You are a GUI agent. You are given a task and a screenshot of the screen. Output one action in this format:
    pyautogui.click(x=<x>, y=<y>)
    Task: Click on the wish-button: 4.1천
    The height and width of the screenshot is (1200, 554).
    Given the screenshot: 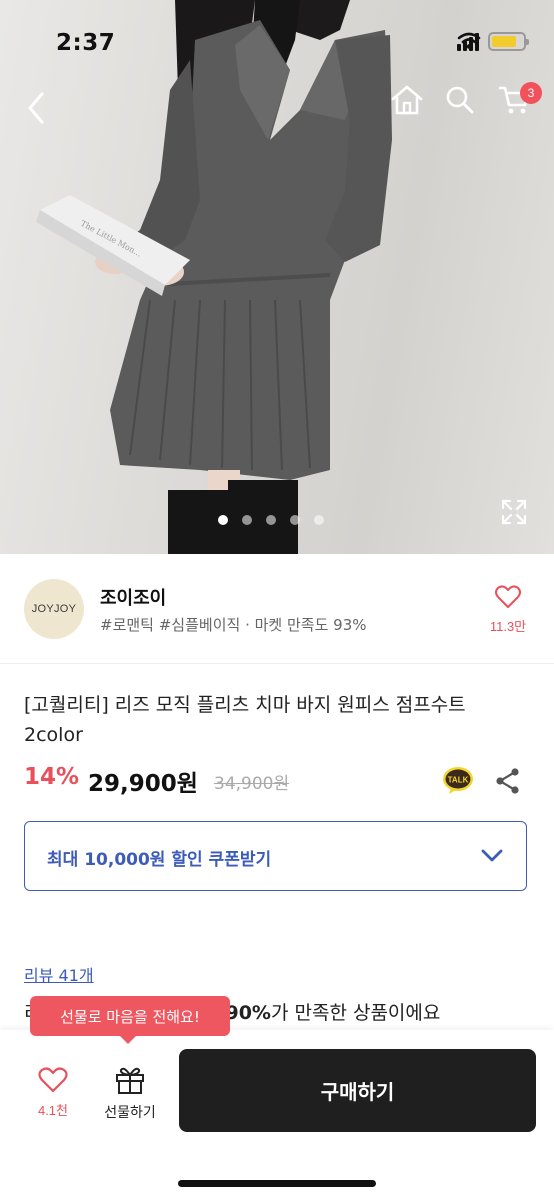 What is the action you would take?
    pyautogui.click(x=53, y=1092)
    